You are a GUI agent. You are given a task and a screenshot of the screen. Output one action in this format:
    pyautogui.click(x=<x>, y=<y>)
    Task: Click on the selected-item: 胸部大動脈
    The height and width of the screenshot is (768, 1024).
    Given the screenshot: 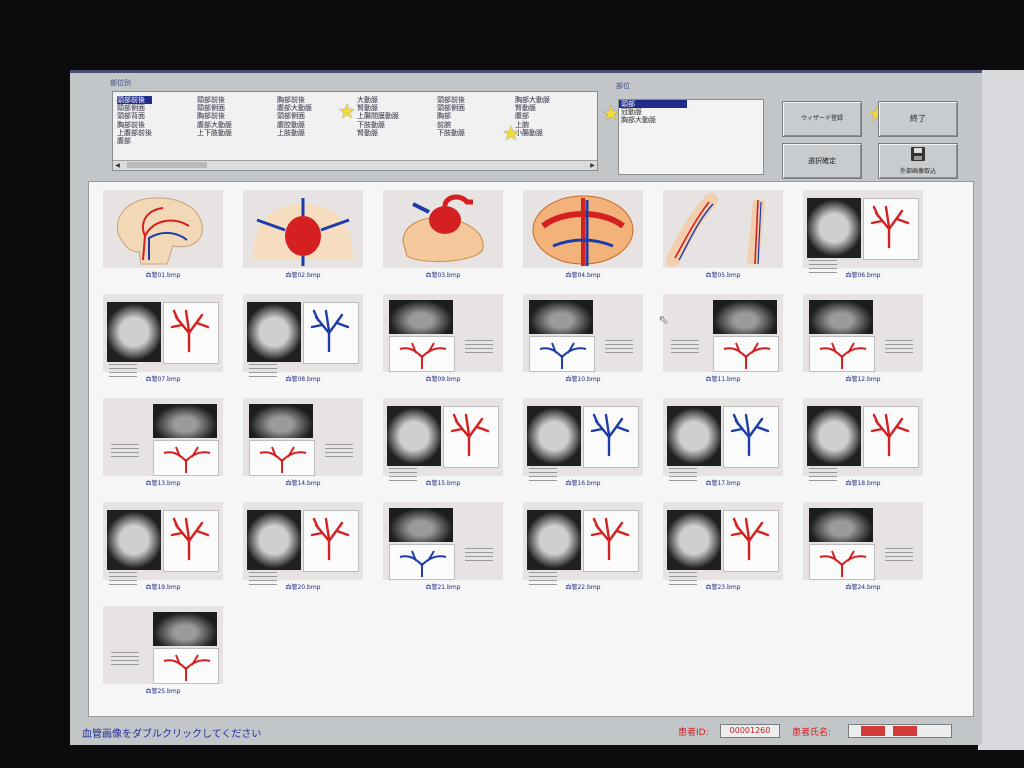 What is the action you would take?
    pyautogui.click(x=691, y=120)
    